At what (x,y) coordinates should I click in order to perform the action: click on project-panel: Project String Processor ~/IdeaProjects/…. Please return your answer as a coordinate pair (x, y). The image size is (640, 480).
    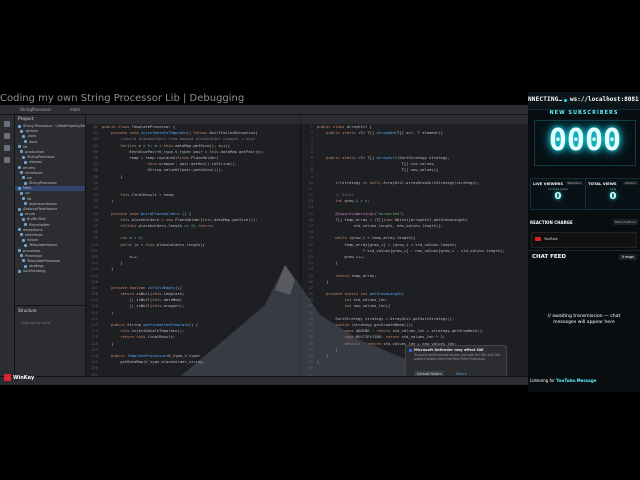
    Looking at the image, I should click on (50, 250).